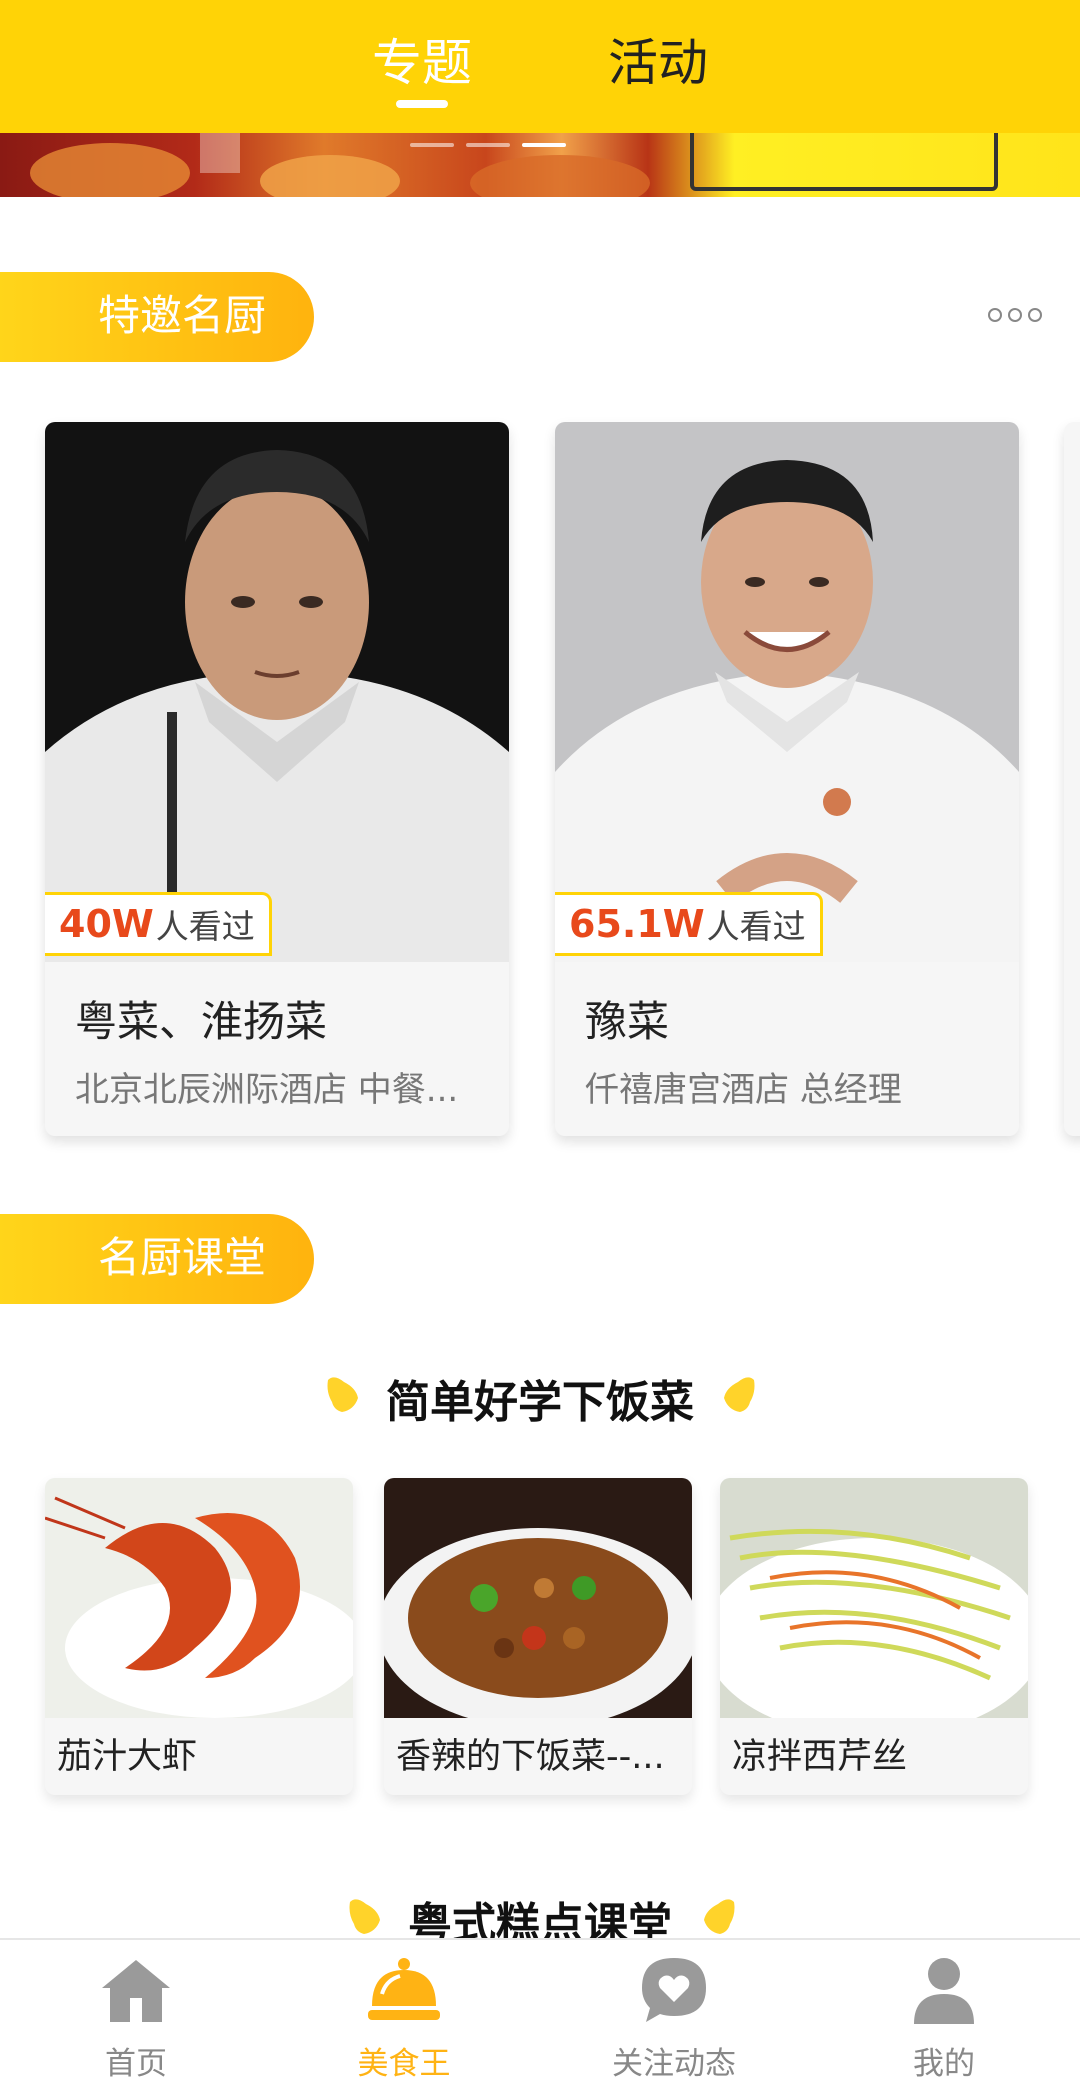 The image size is (1080, 2091). I want to click on profile-icon, so click(944, 1991).